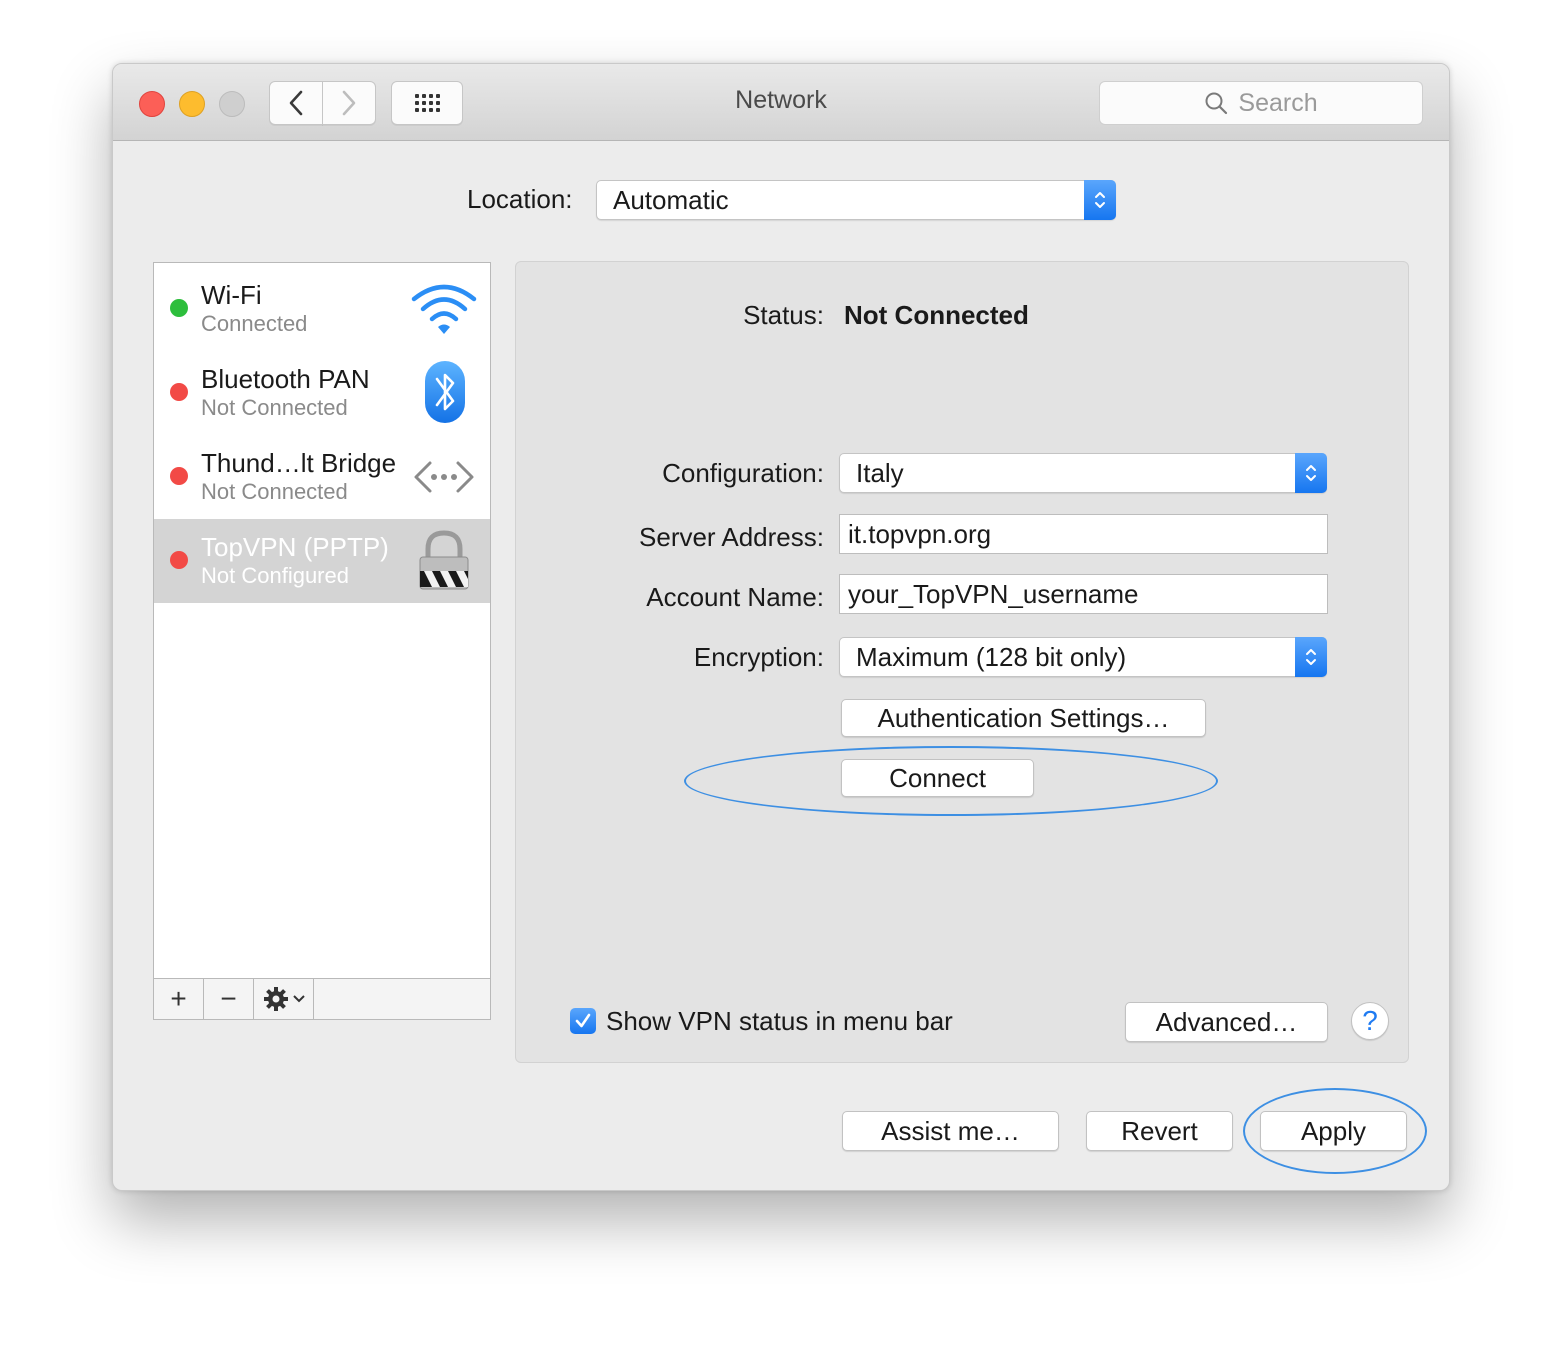  I want to click on encryption-label: Encryption:, so click(758, 657).